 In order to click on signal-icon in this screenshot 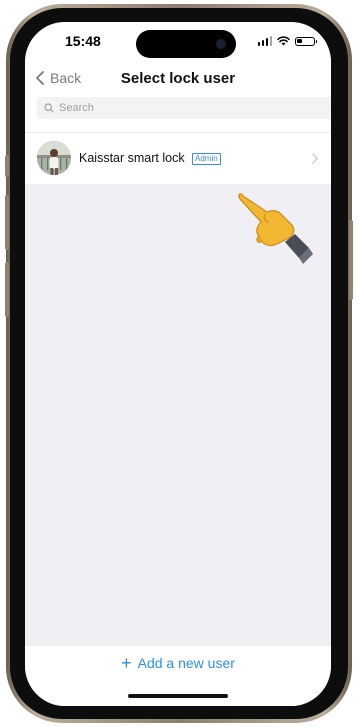, I will do `click(264, 41)`.